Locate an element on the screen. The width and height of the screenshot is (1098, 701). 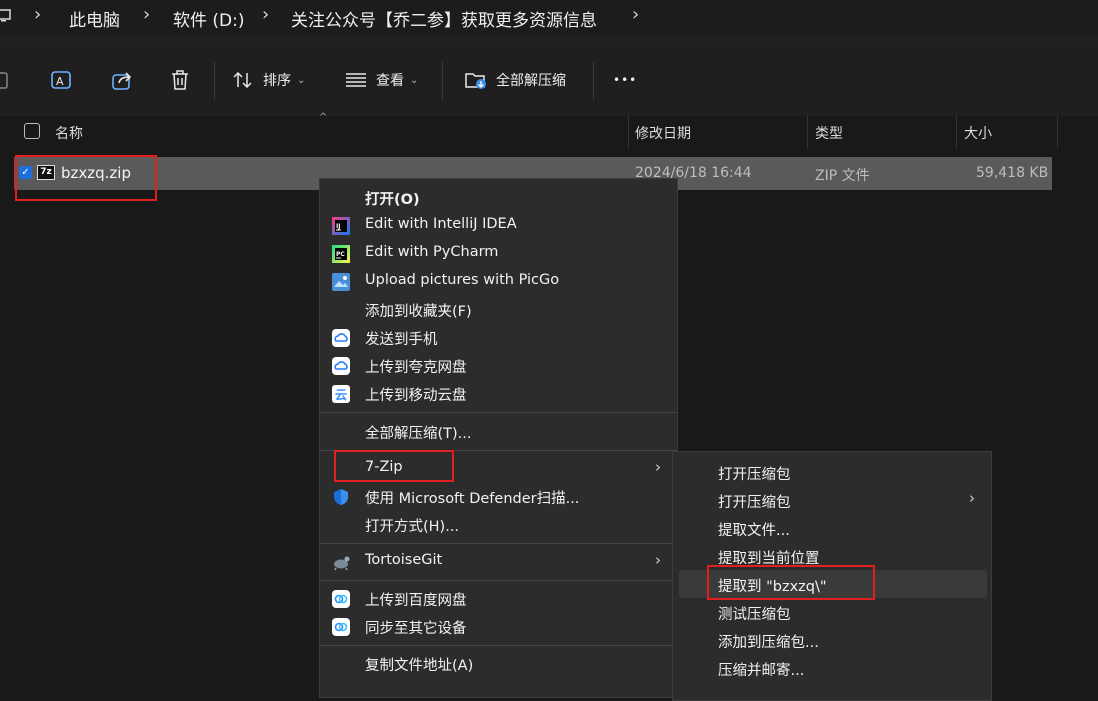
extract-all-label: 全部解压缩 is located at coordinates (531, 81).